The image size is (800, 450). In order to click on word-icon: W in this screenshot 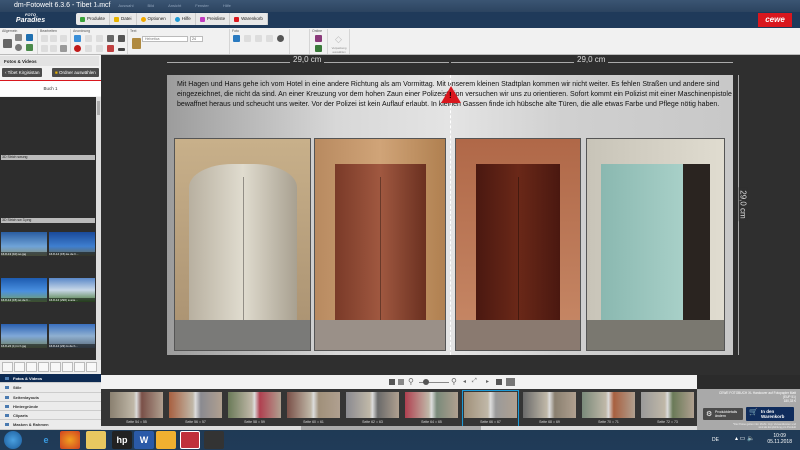, I will do `click(144, 440)`.